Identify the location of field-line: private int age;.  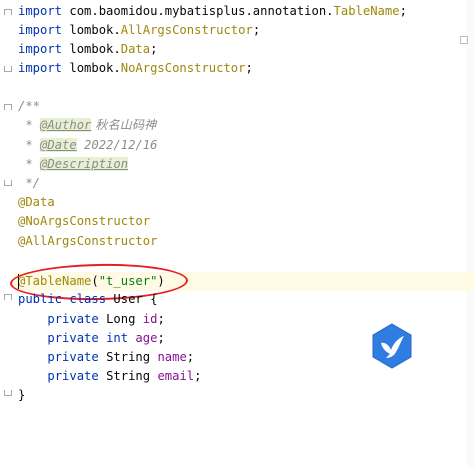
(91, 338).